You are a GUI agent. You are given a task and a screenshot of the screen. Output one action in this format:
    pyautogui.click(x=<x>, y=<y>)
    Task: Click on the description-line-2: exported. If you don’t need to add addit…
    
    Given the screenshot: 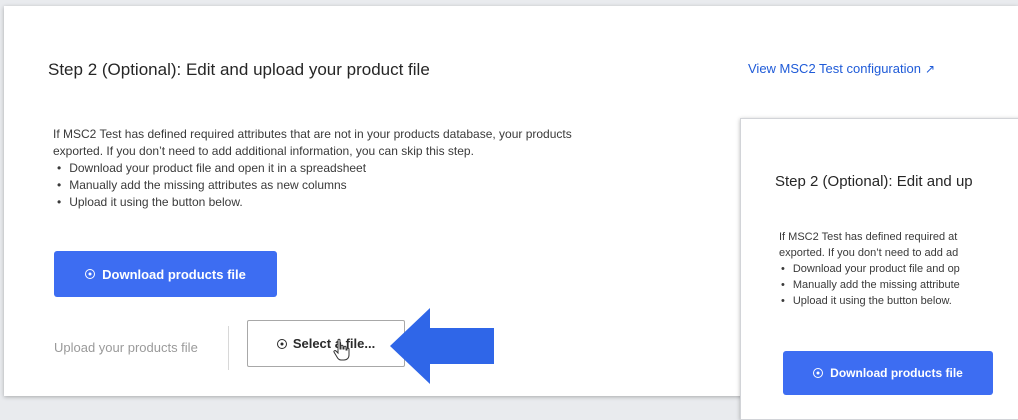 What is the action you would take?
    pyautogui.click(x=263, y=151)
    